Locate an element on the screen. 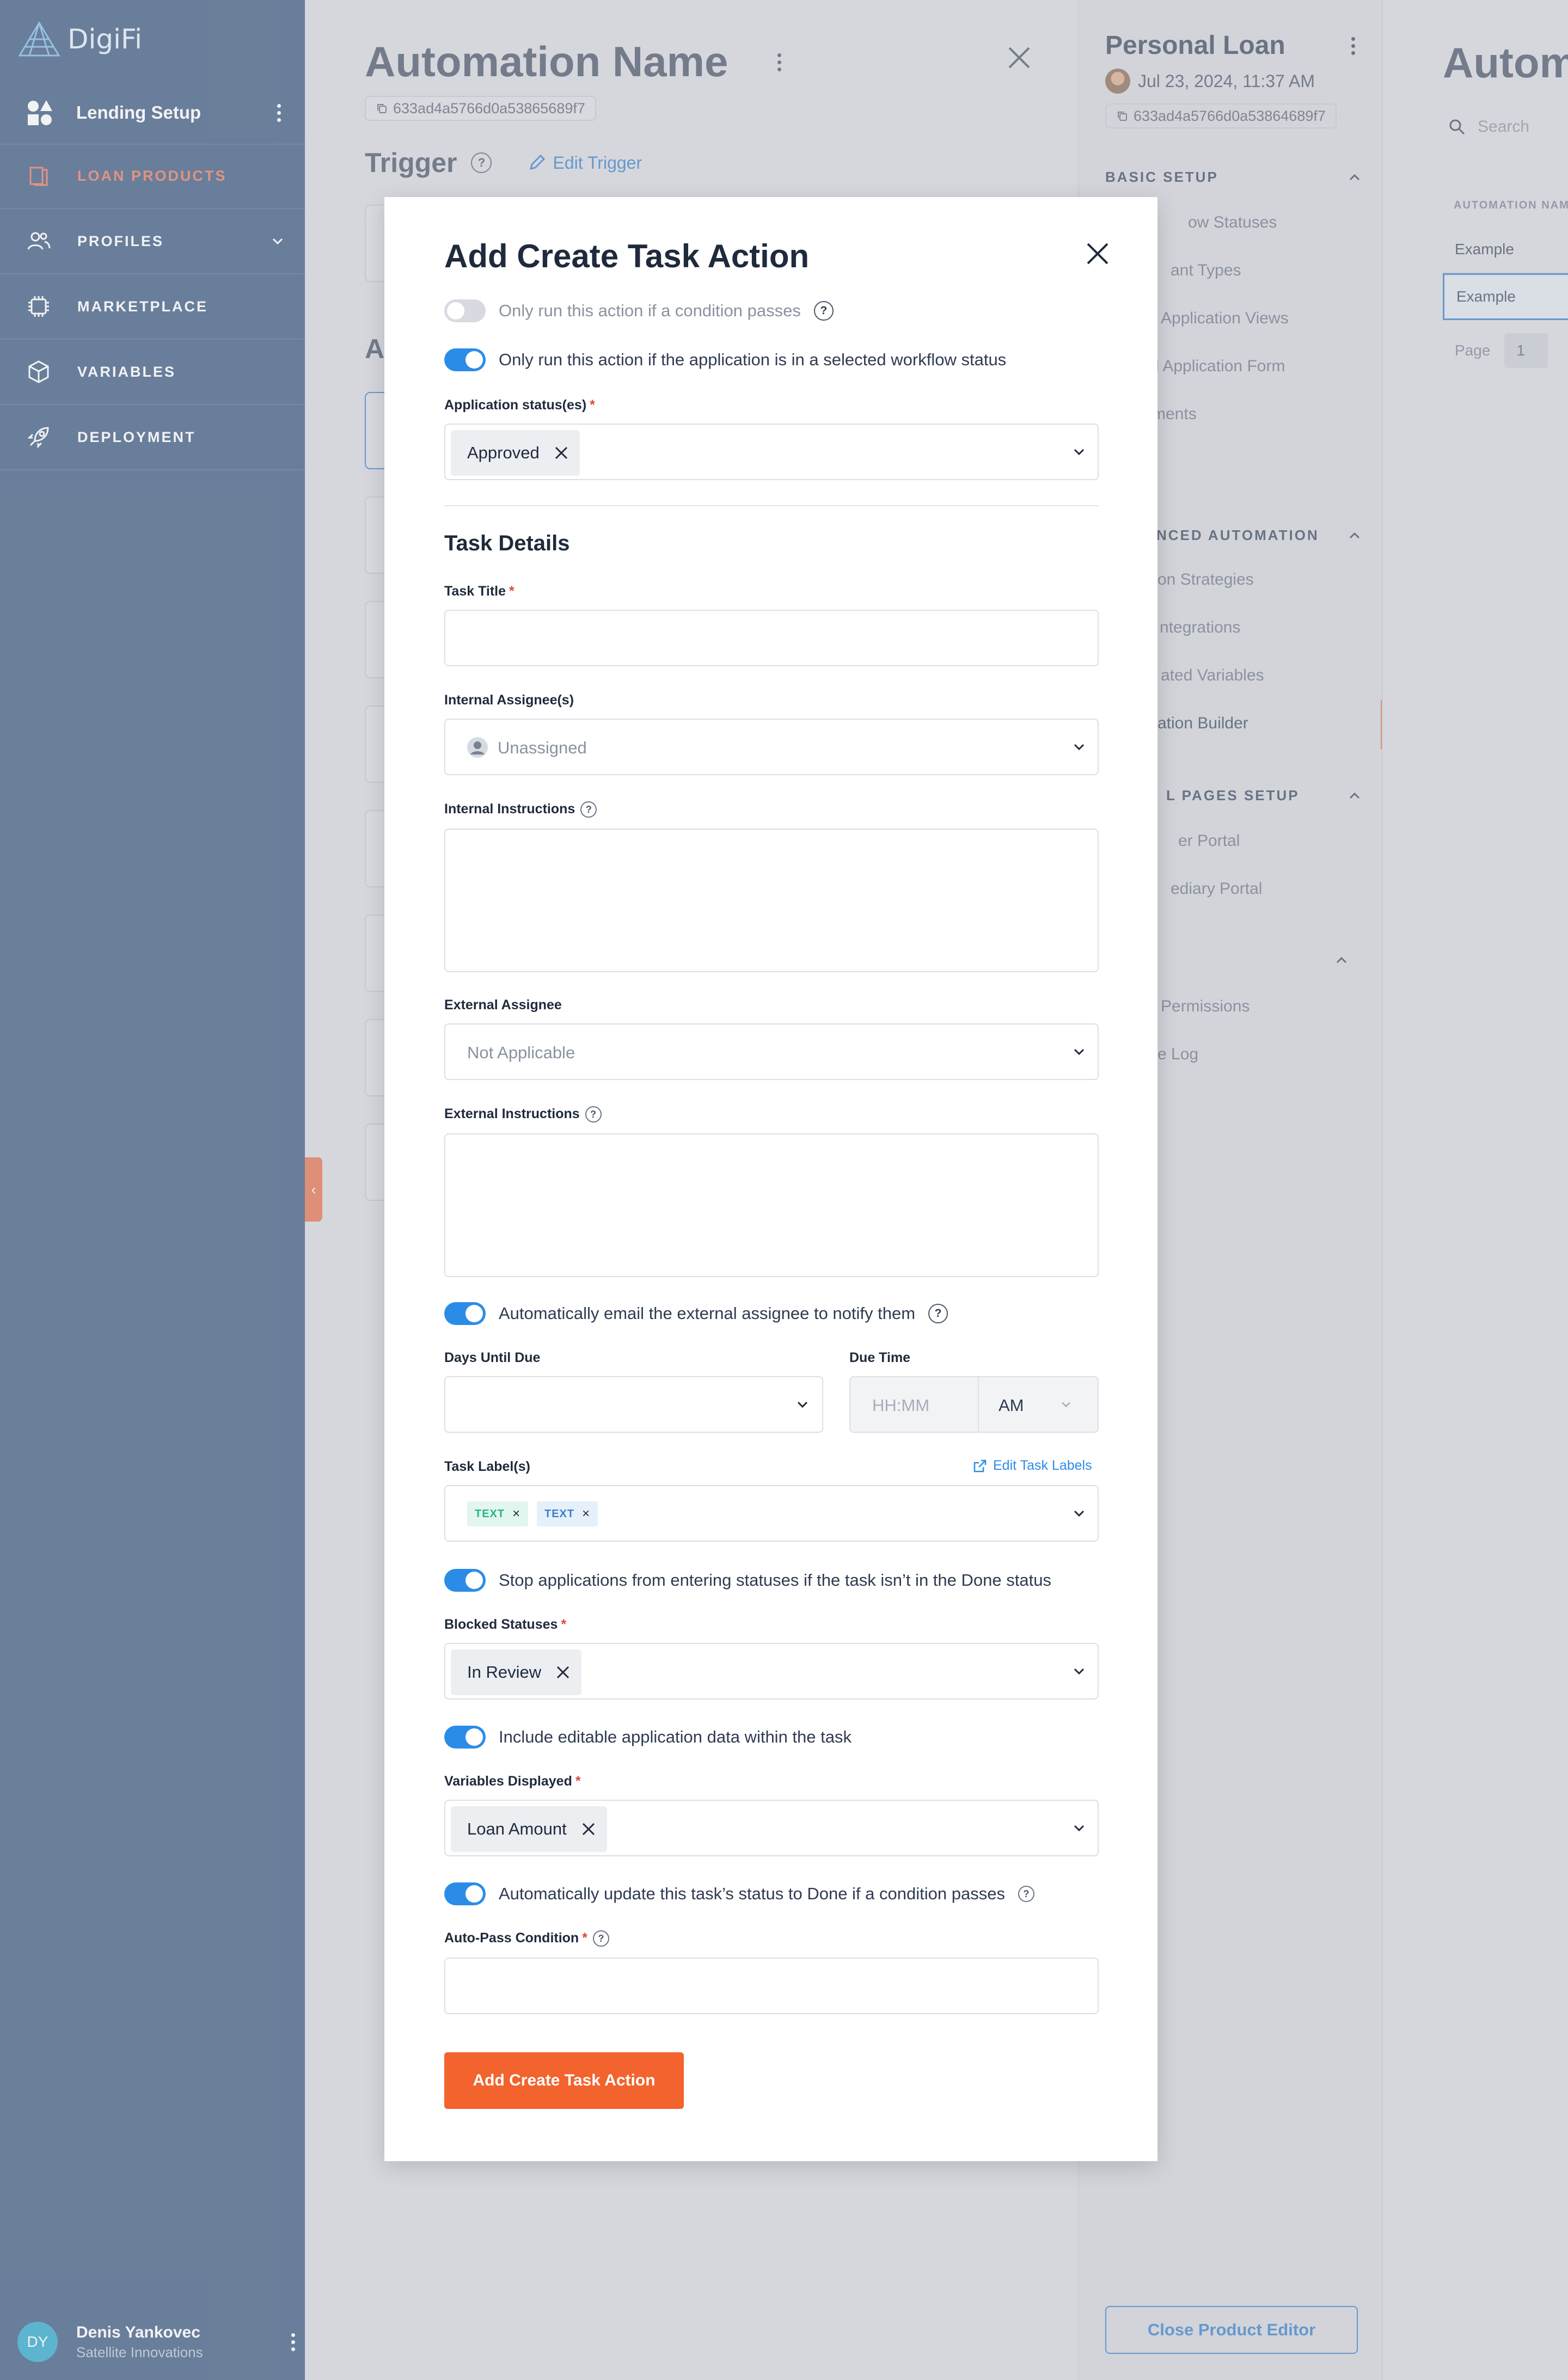  close-icon is located at coordinates (1098, 254).